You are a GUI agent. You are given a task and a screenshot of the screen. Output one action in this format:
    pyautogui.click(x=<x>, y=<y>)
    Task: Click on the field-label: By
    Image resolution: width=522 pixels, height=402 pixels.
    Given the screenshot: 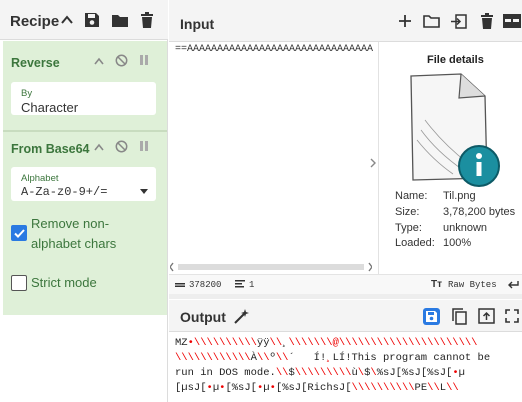 What is the action you would take?
    pyautogui.click(x=27, y=93)
    